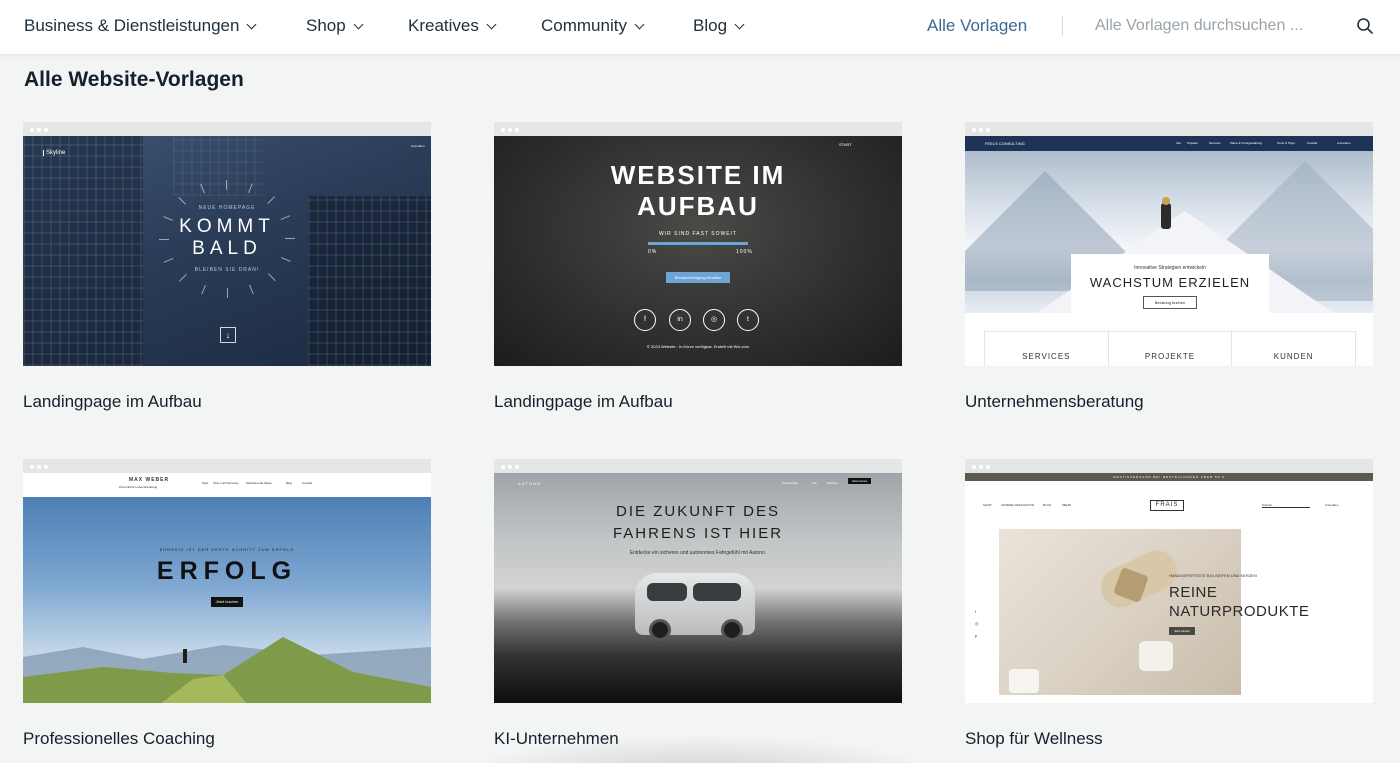  I want to click on pinterest-icon: p, so click(976, 635).